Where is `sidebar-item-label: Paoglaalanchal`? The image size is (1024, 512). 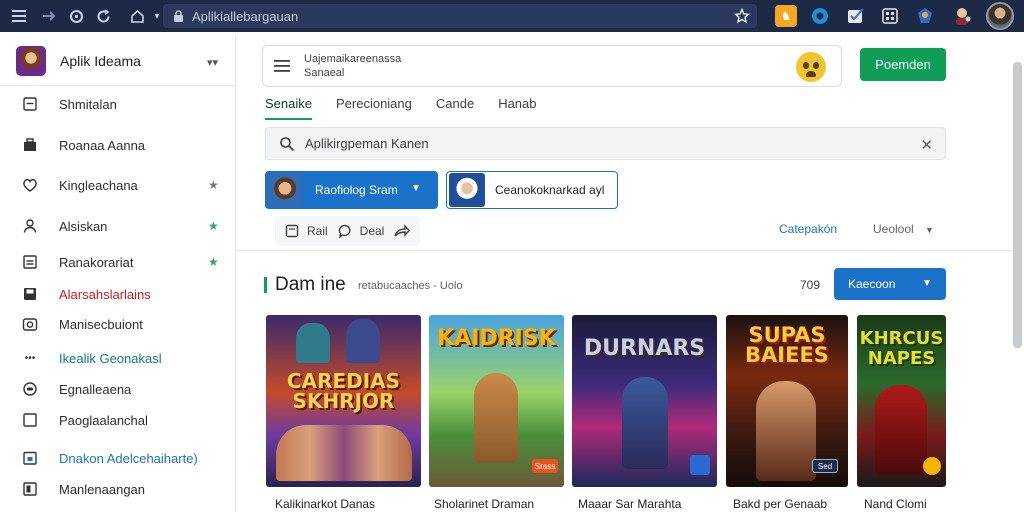 sidebar-item-label: Paoglaalanchal is located at coordinates (103, 420).